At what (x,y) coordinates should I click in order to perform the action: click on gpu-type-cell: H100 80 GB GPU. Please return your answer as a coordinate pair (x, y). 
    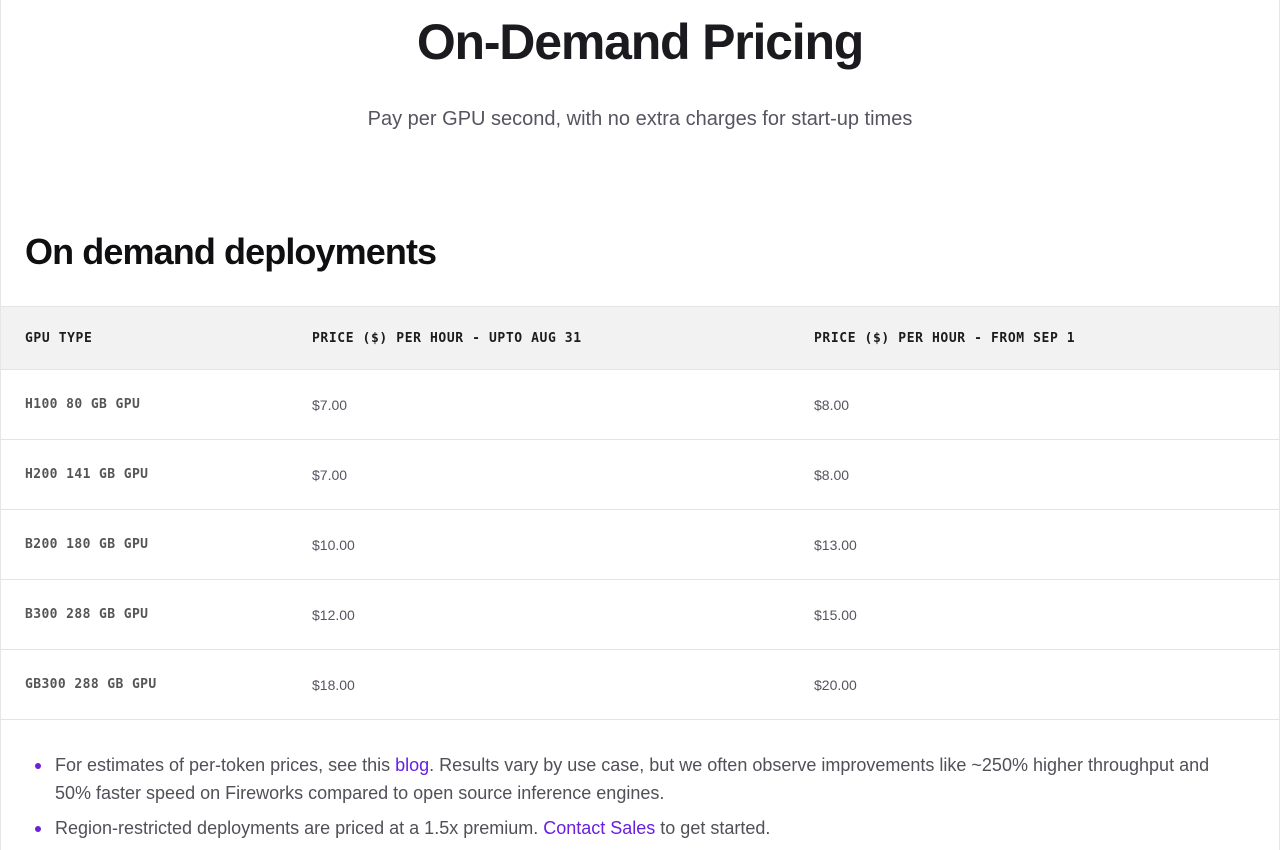
    Looking at the image, I should click on (83, 404).